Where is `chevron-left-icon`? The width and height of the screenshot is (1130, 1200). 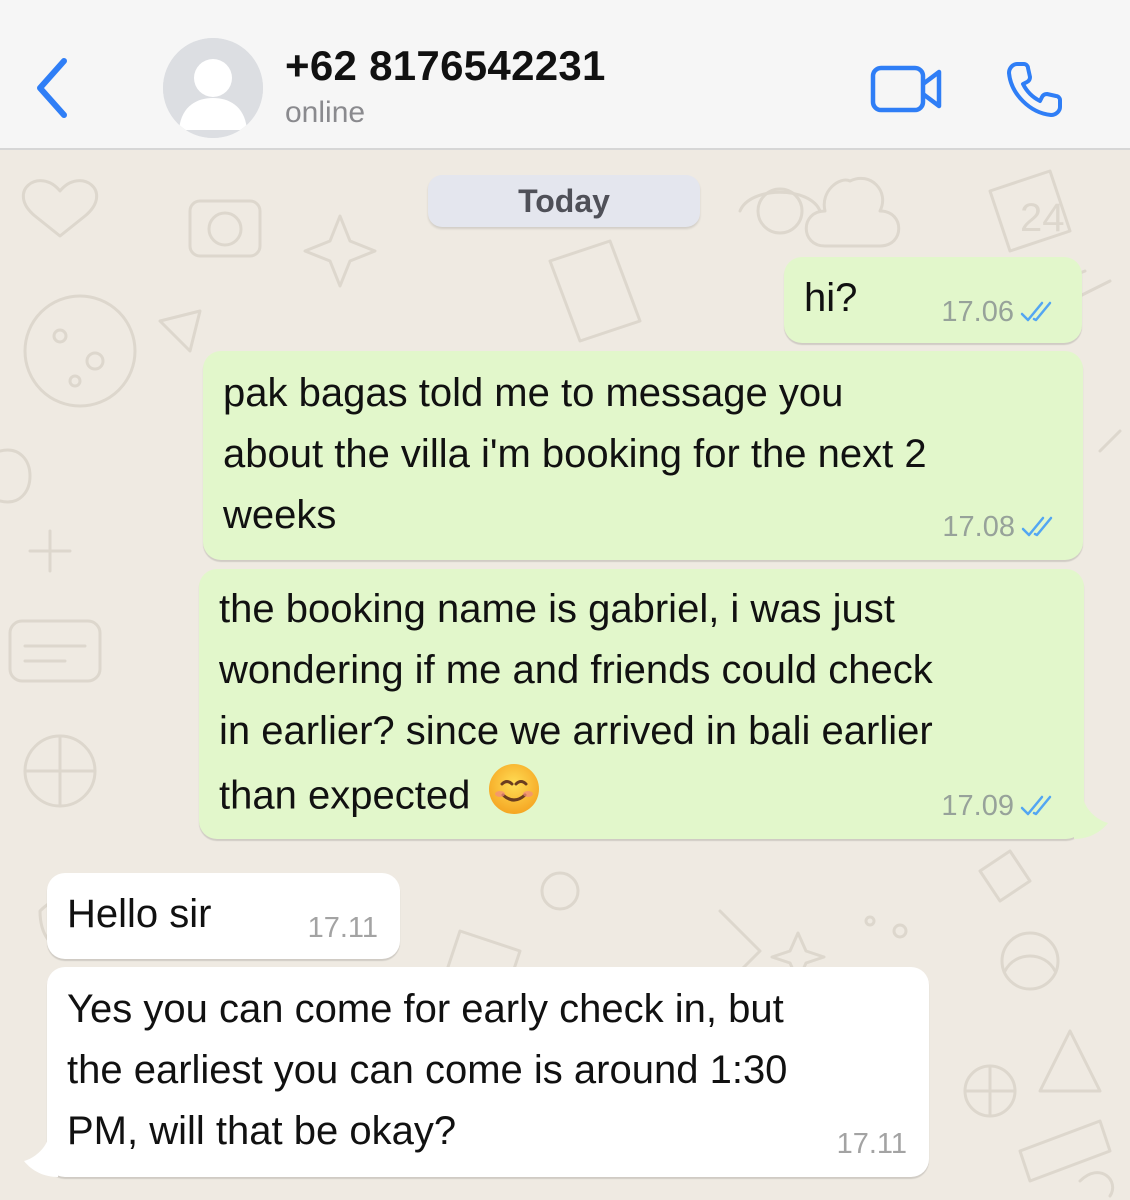 chevron-left-icon is located at coordinates (52, 88).